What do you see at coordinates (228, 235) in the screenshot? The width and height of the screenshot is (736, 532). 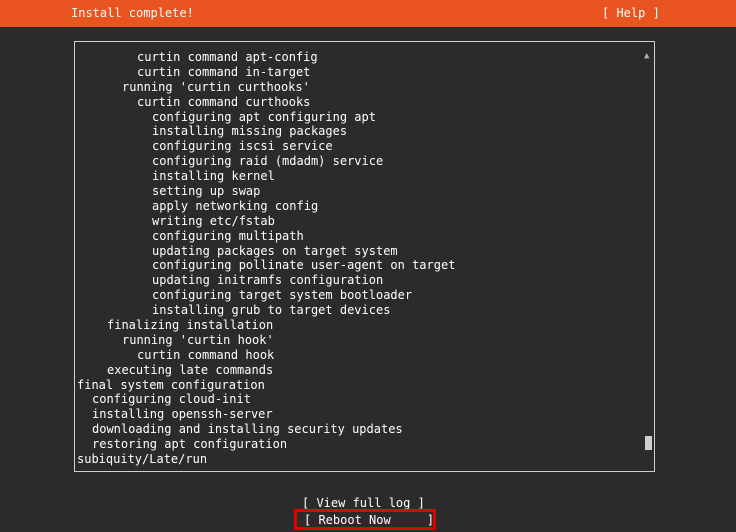 I see `log-line: configuring multipath` at bounding box center [228, 235].